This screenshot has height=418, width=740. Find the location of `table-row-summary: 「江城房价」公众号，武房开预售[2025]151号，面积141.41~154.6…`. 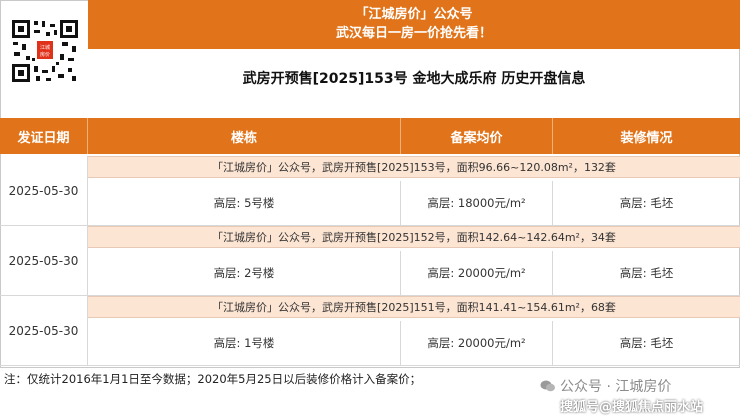

table-row-summary: 「江城房价」公众号，武房开预售[2025]151号，面积141.41~154.6… is located at coordinates (414, 307).